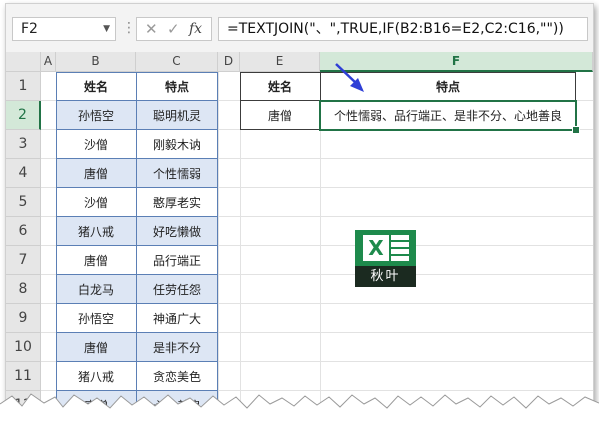  What do you see at coordinates (349, 77) in the screenshot?
I see `annotation-arrow-icon` at bounding box center [349, 77].